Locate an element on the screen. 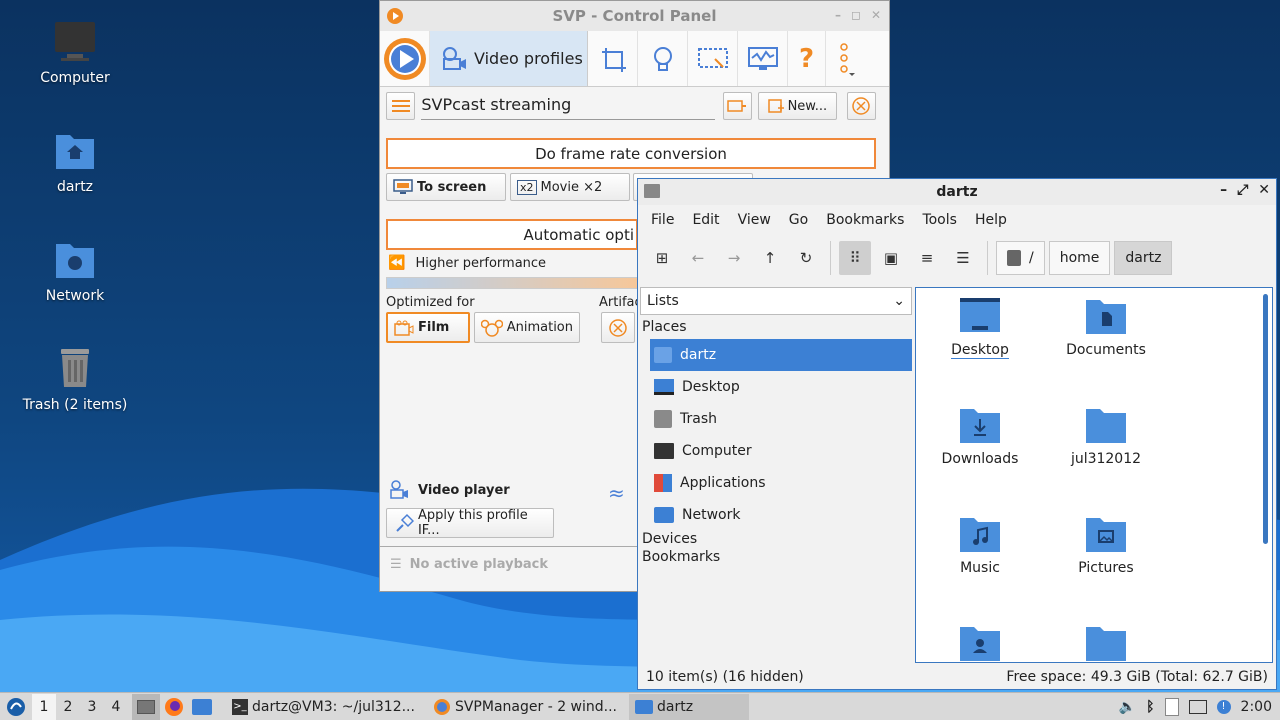 Image resolution: width=1280 pixels, height=720 pixels. network-monitor-icon is located at coordinates (1197, 707).